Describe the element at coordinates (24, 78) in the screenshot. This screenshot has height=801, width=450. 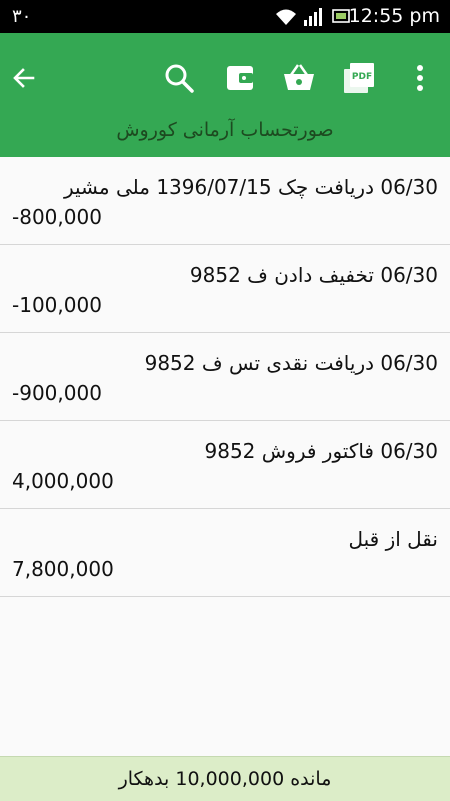
I see `back-icon` at that location.